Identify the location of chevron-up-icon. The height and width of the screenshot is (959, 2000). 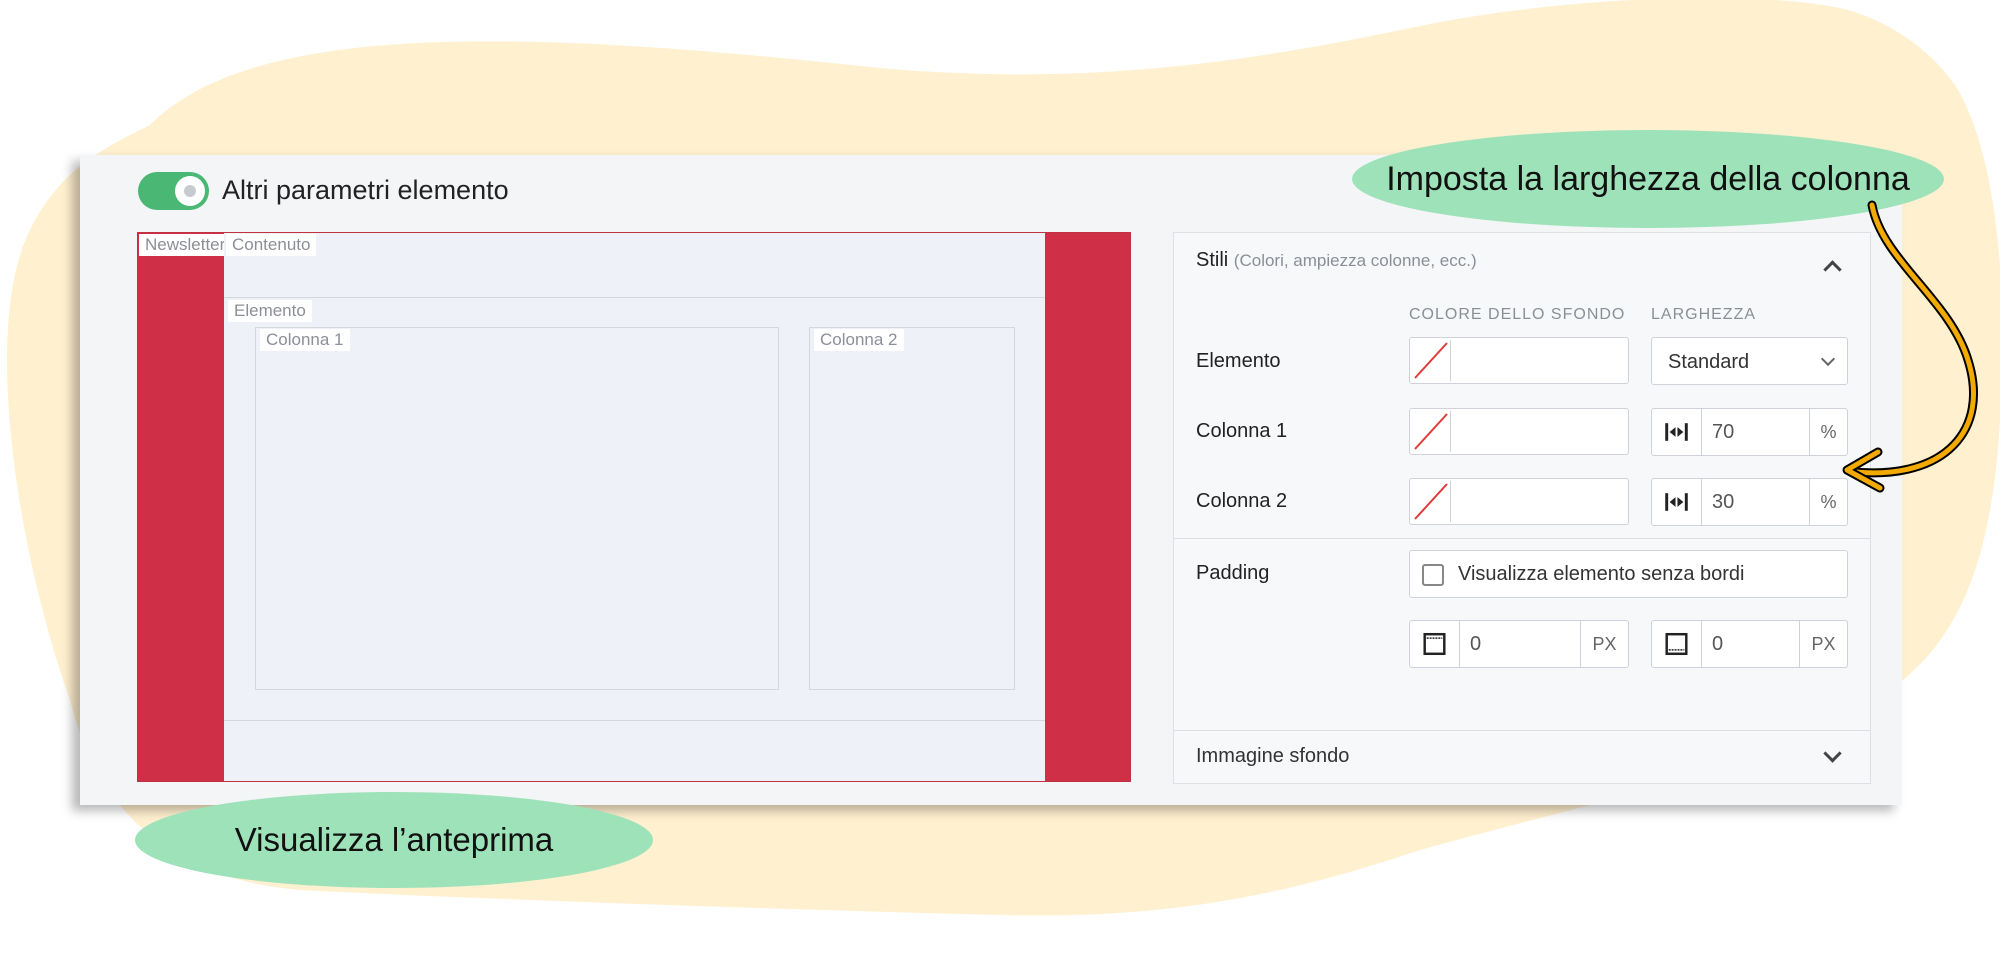
(1832, 269).